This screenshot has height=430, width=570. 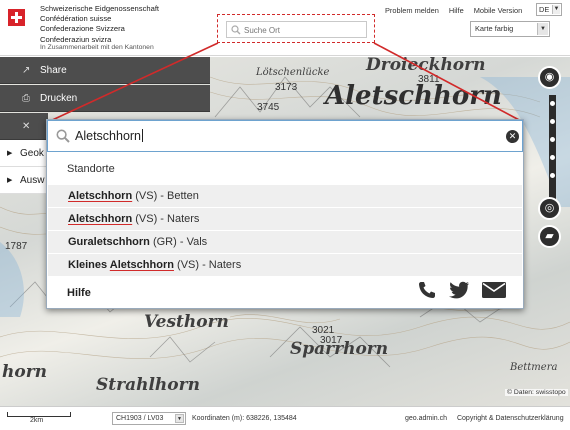 I want to click on swiss-flag-logo, so click(x=16, y=17).